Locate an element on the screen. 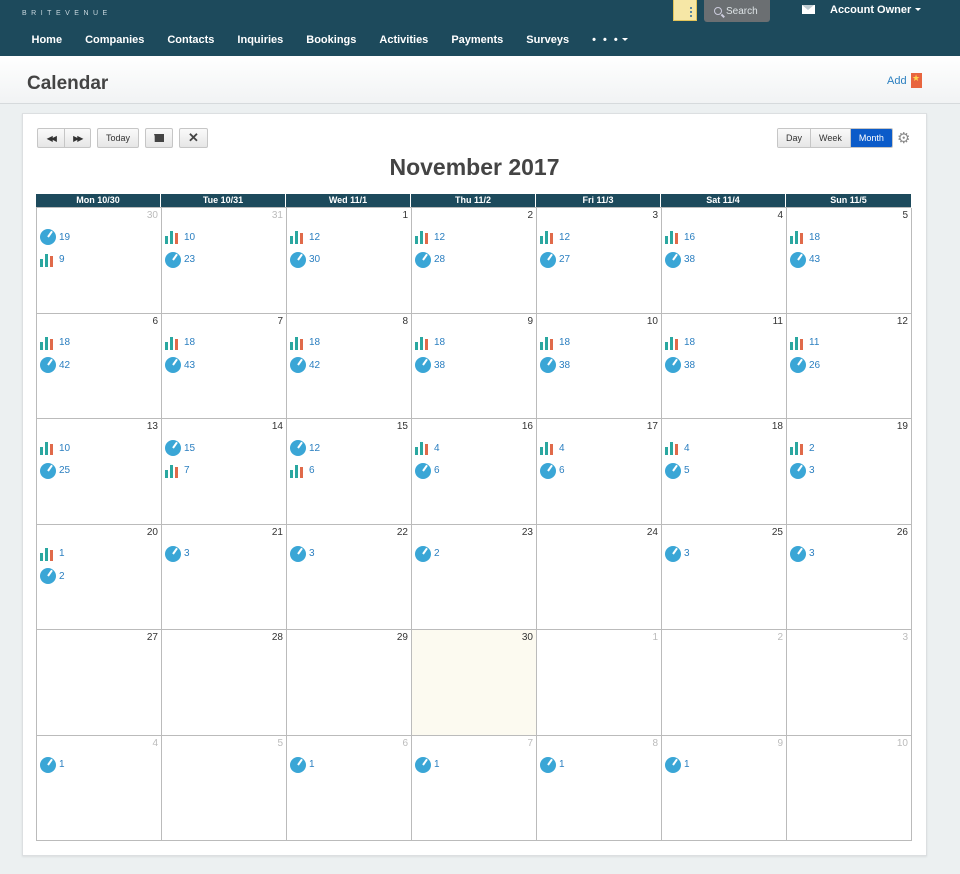 The image size is (960, 874). today-button: Today is located at coordinates (118, 138).